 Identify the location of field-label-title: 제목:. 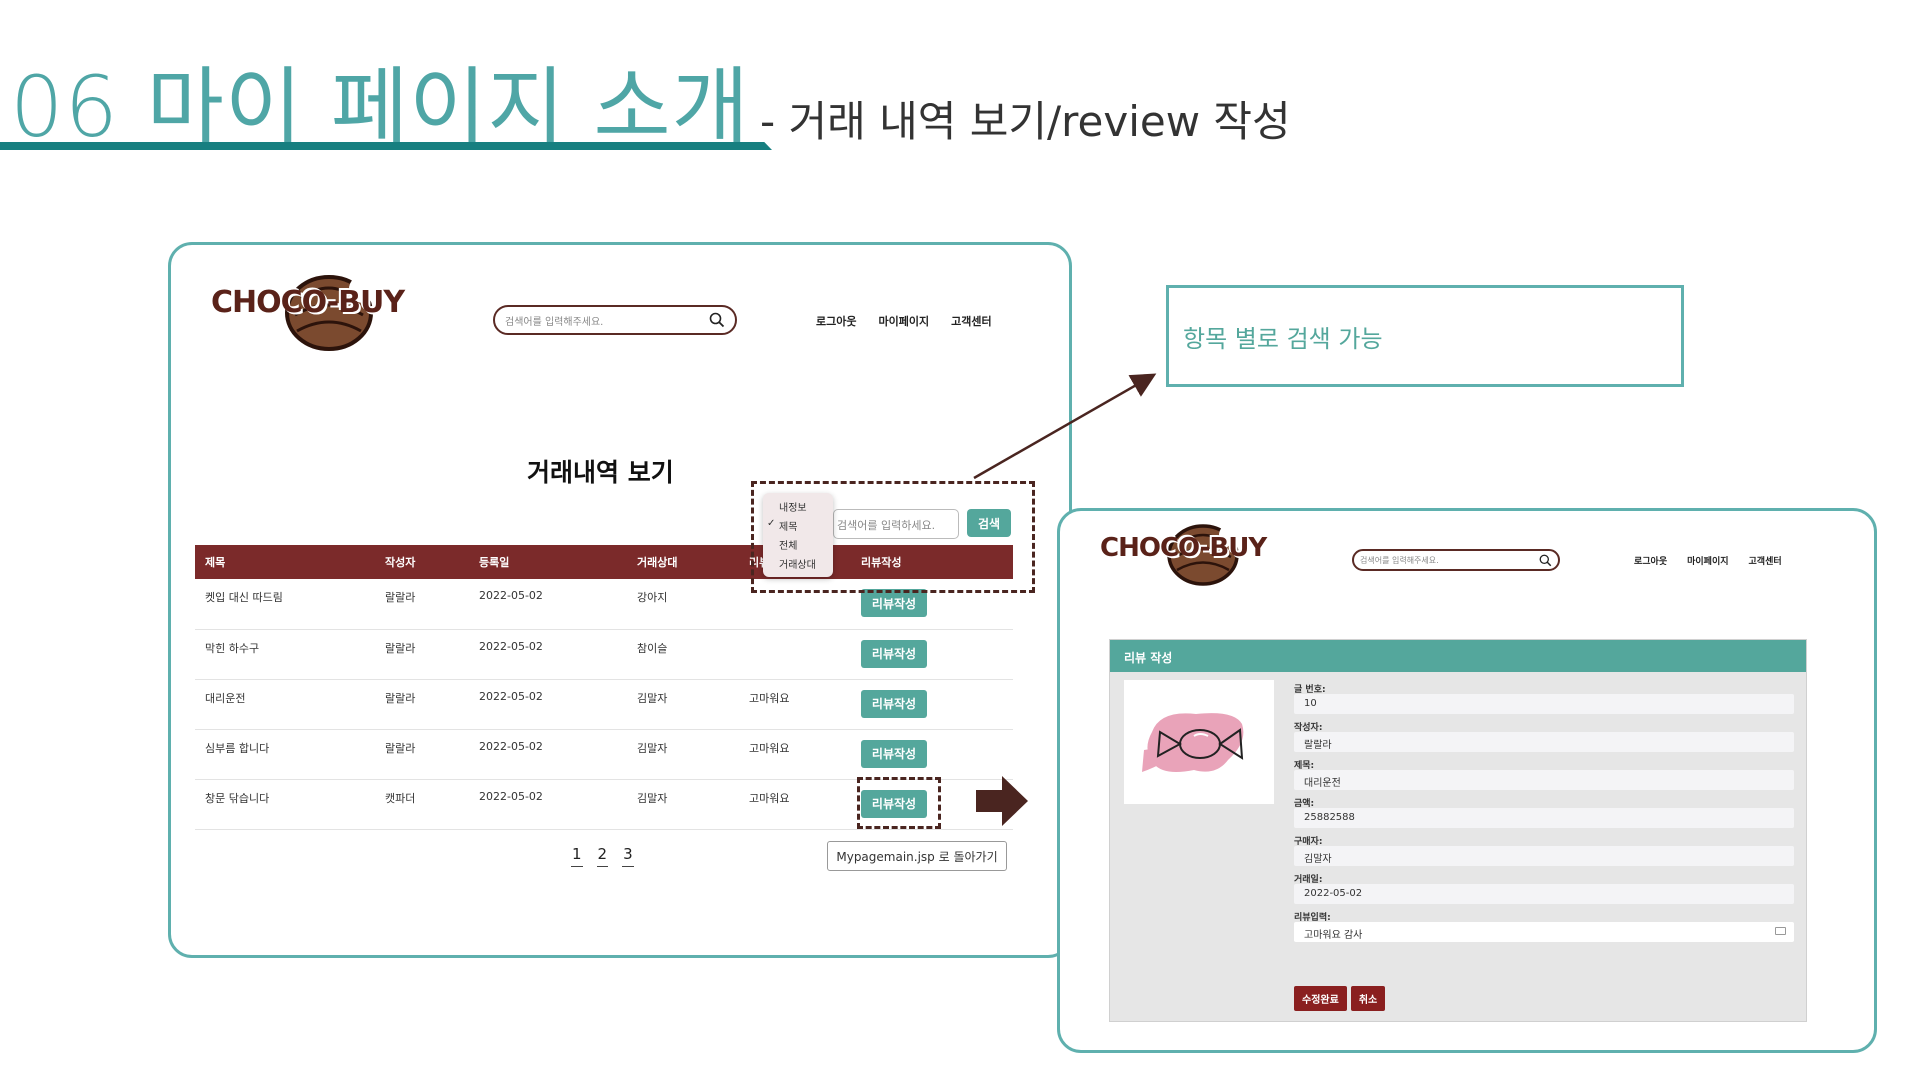
(1304, 766).